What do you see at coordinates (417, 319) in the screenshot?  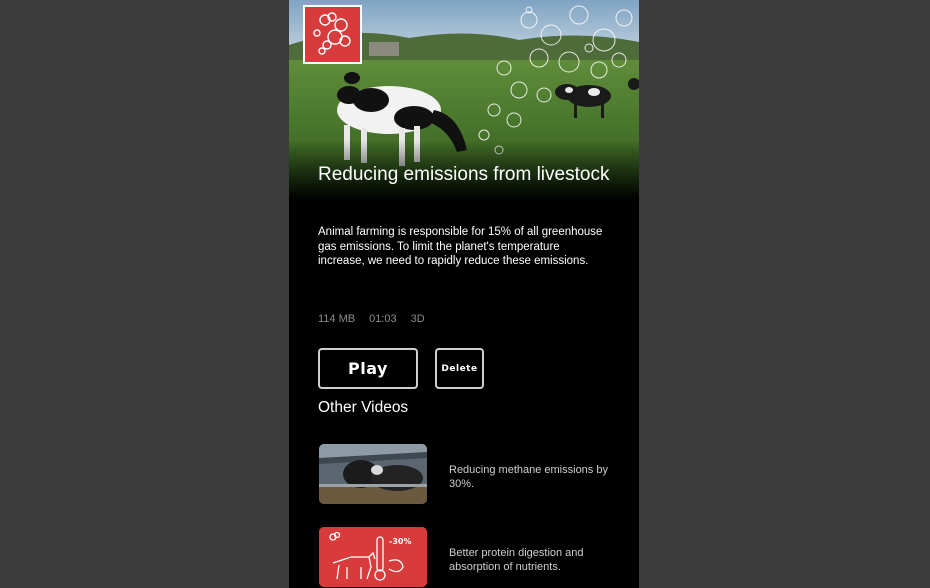 I see `format: 3D` at bounding box center [417, 319].